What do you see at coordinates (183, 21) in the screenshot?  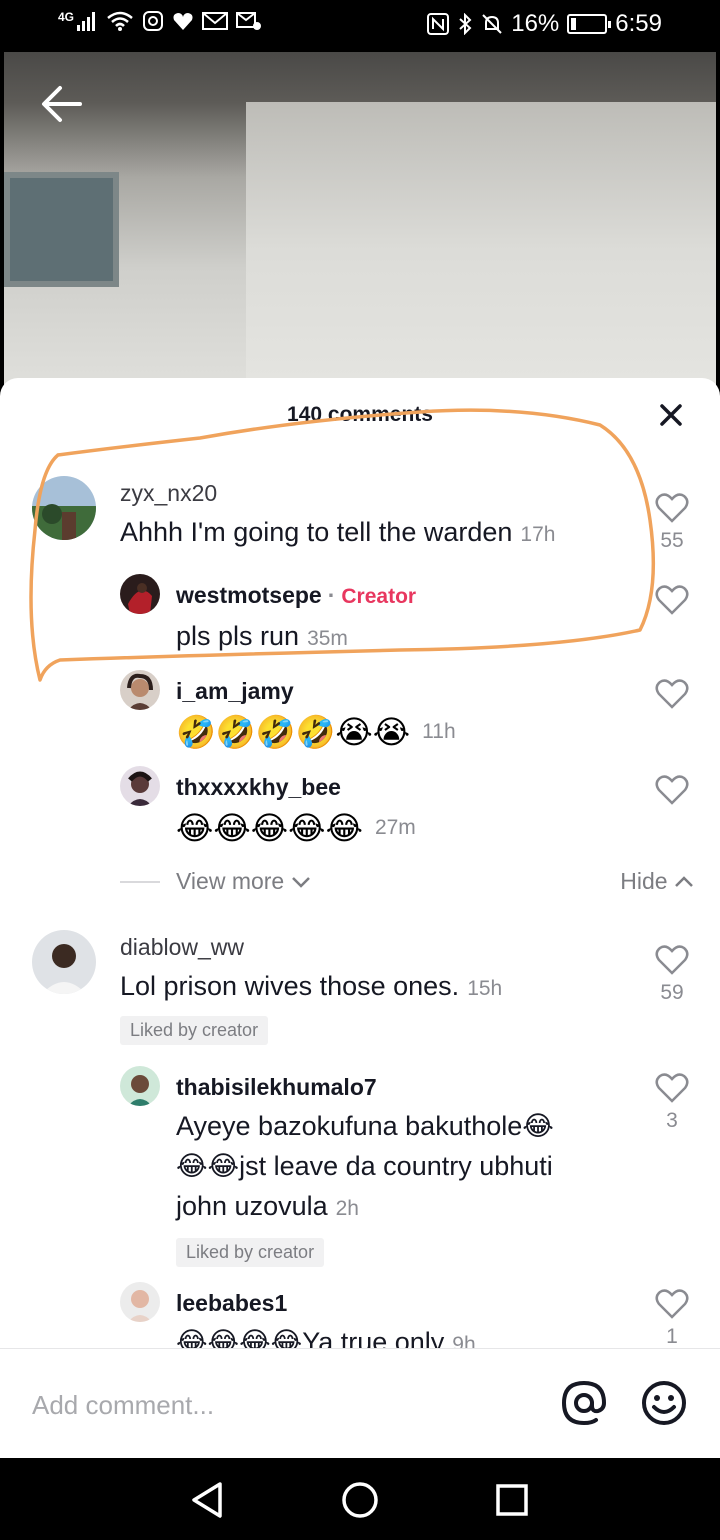 I see `heart-status-icon` at bounding box center [183, 21].